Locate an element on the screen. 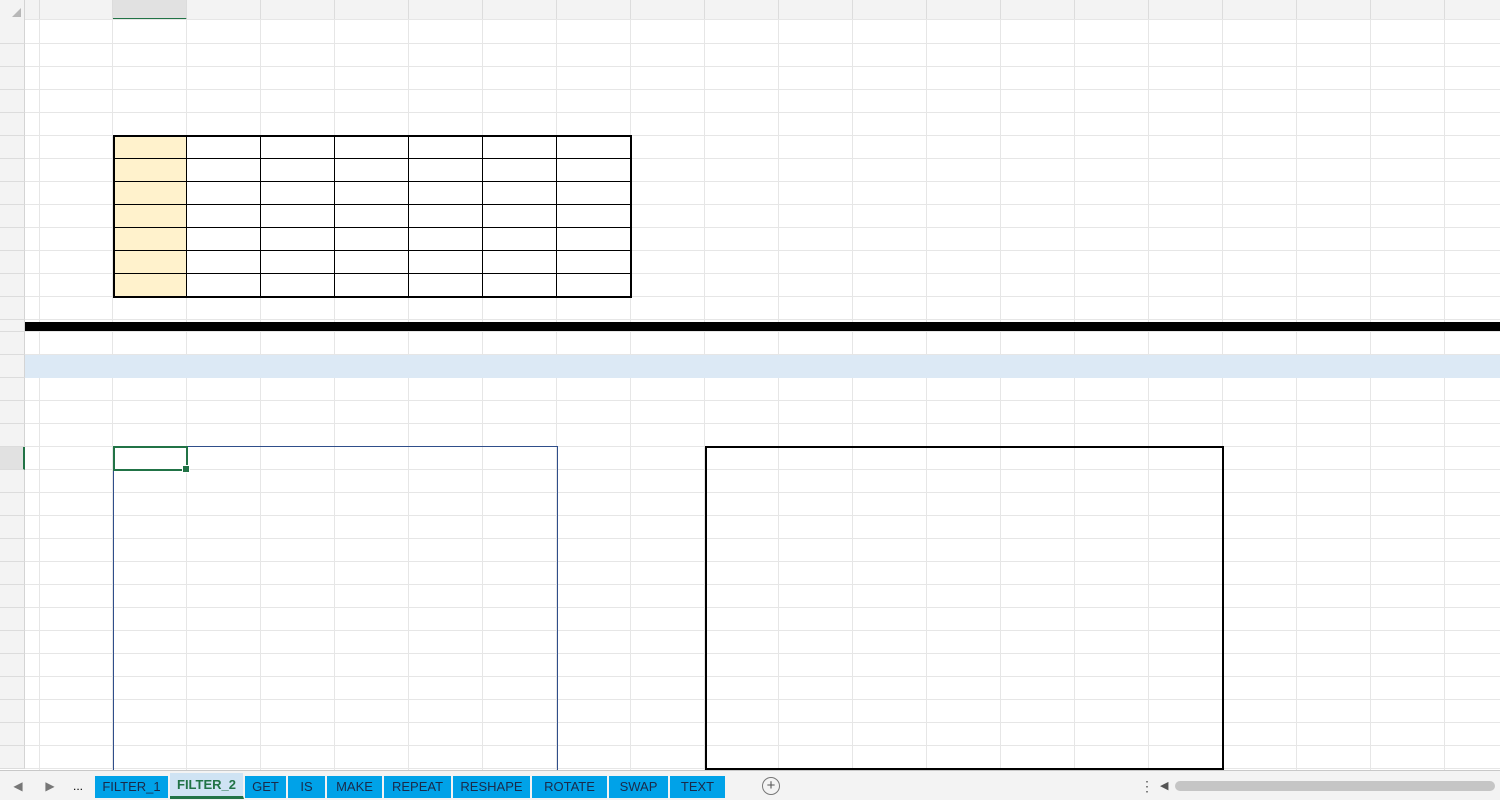 The width and height of the screenshot is (1500, 800). column-header-t is located at coordinates (1408, 10).